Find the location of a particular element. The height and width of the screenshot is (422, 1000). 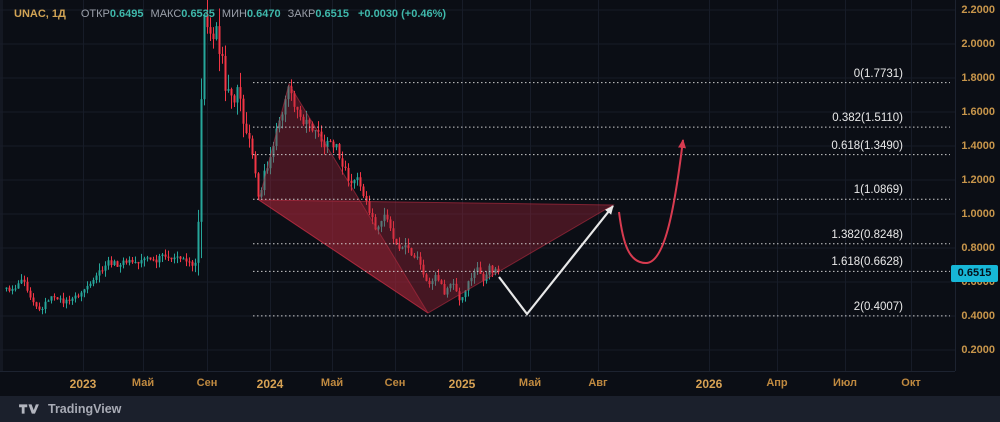

price-axis-label: 1.6000 is located at coordinates (978, 112).